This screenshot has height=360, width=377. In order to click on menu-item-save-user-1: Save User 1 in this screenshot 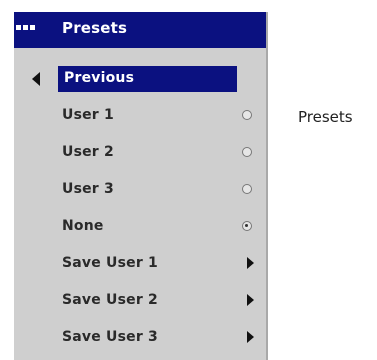, I will do `click(140, 264)`.